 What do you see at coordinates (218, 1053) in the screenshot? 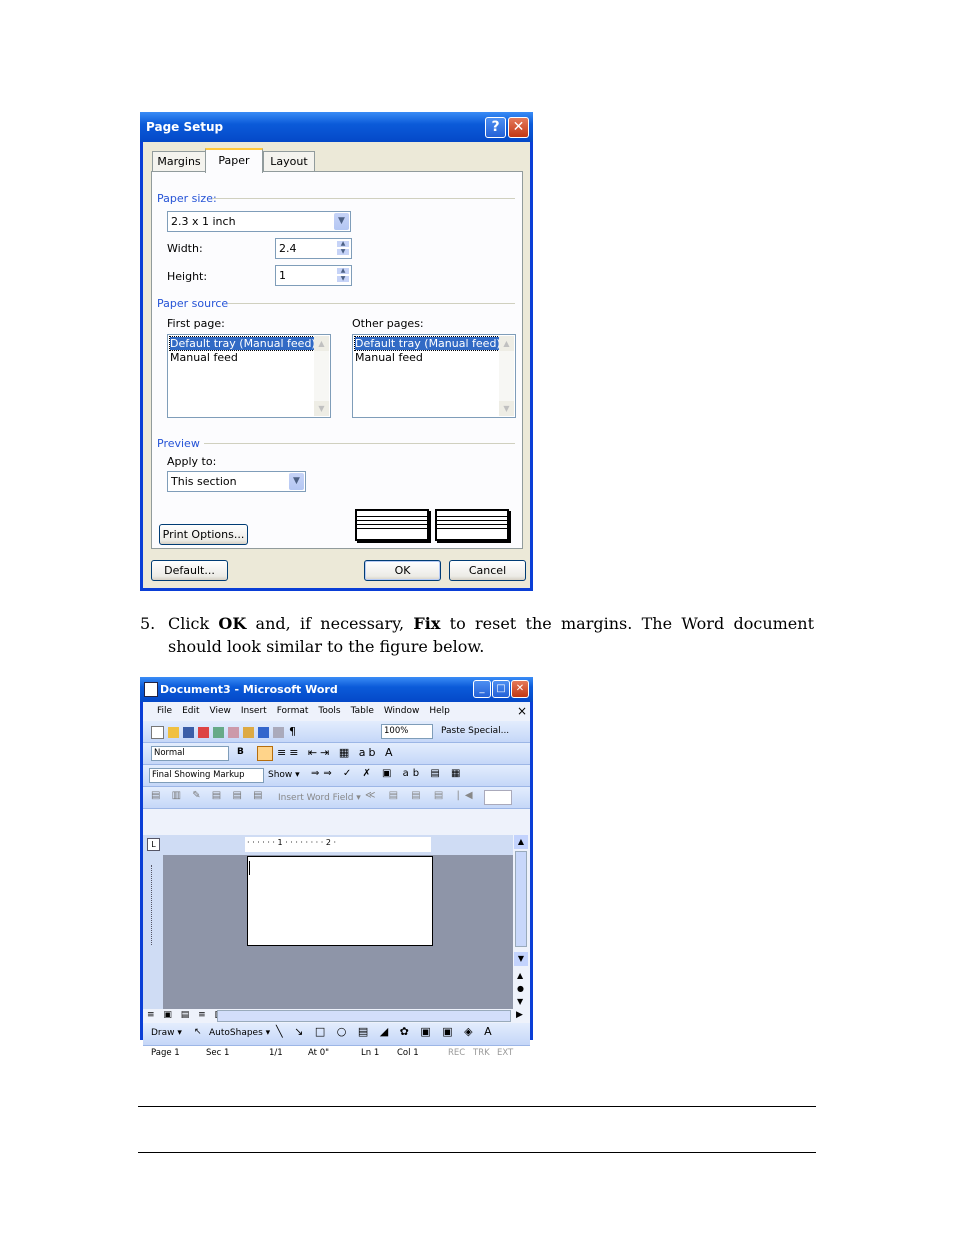
I see `status-section: Sec 1` at bounding box center [218, 1053].